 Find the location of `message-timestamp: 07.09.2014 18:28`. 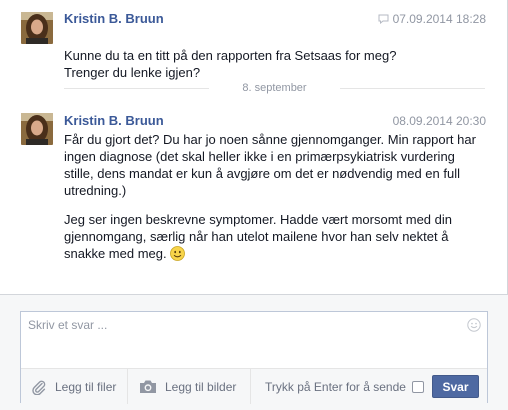

message-timestamp: 07.09.2014 18:28 is located at coordinates (432, 19).